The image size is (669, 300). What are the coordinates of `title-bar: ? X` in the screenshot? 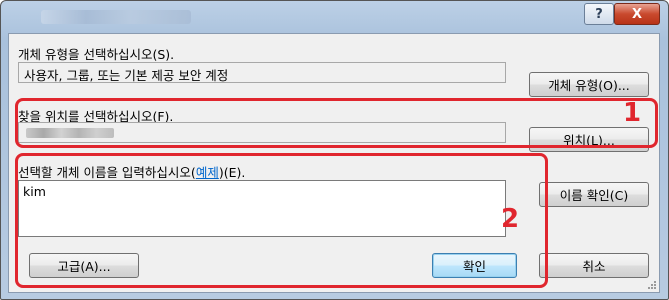 It's located at (334, 18).